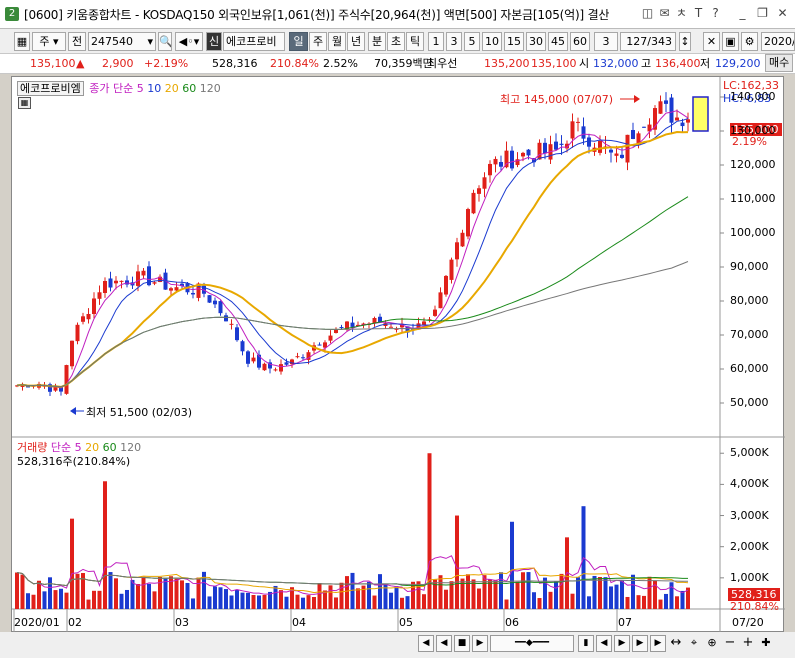 The width and height of the screenshot is (795, 658). What do you see at coordinates (712, 643) in the screenshot?
I see `zoom-icon: ⊕` at bounding box center [712, 643].